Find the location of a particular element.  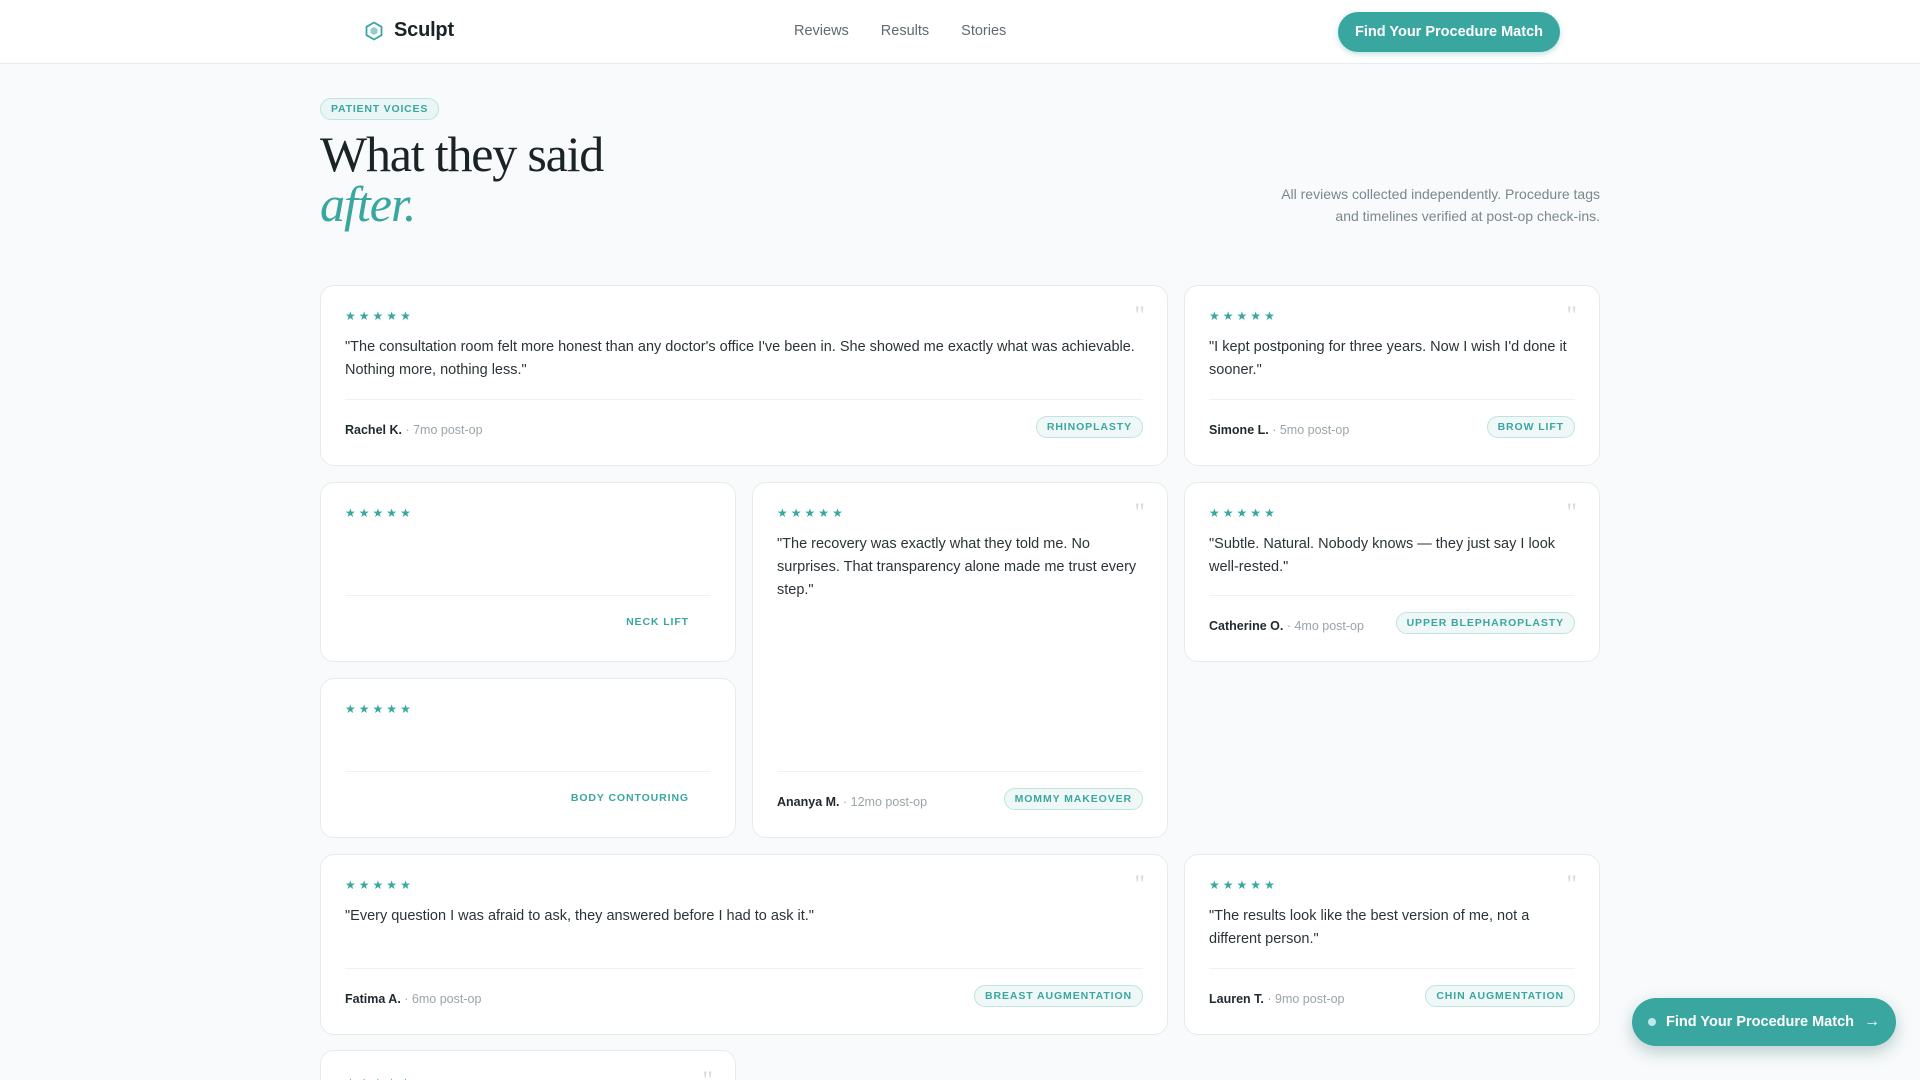

floating-find-procedure-match-button: Find Your Procedure Match → is located at coordinates (1764, 1022).